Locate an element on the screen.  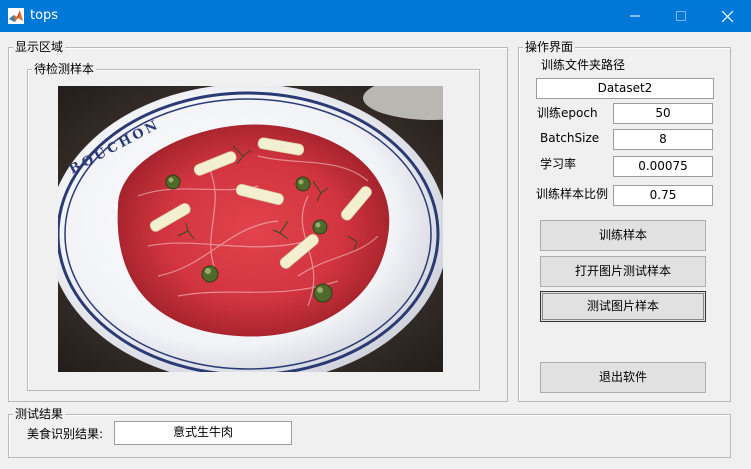
result-panel-legend: 测试结果 is located at coordinates (39, 414).